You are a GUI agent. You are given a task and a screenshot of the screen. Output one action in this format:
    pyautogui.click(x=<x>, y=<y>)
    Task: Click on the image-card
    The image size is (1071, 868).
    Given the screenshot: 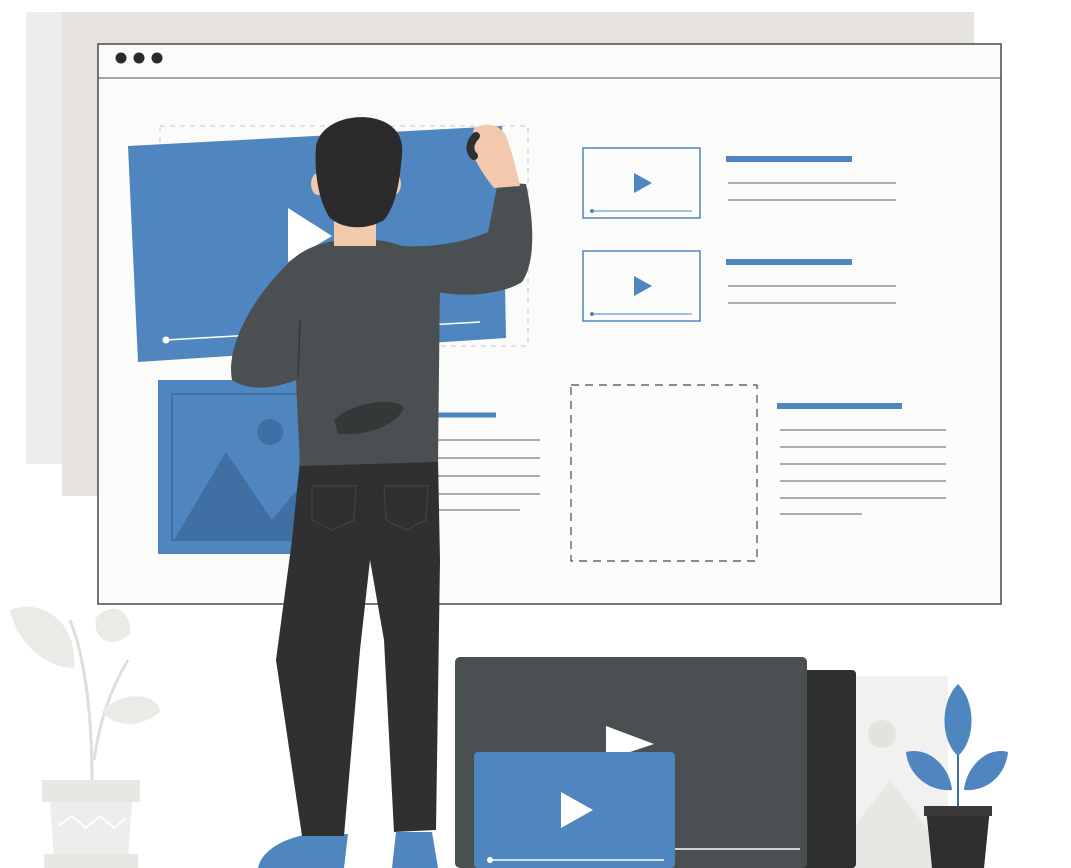 What is the action you would take?
    pyautogui.click(x=233, y=467)
    